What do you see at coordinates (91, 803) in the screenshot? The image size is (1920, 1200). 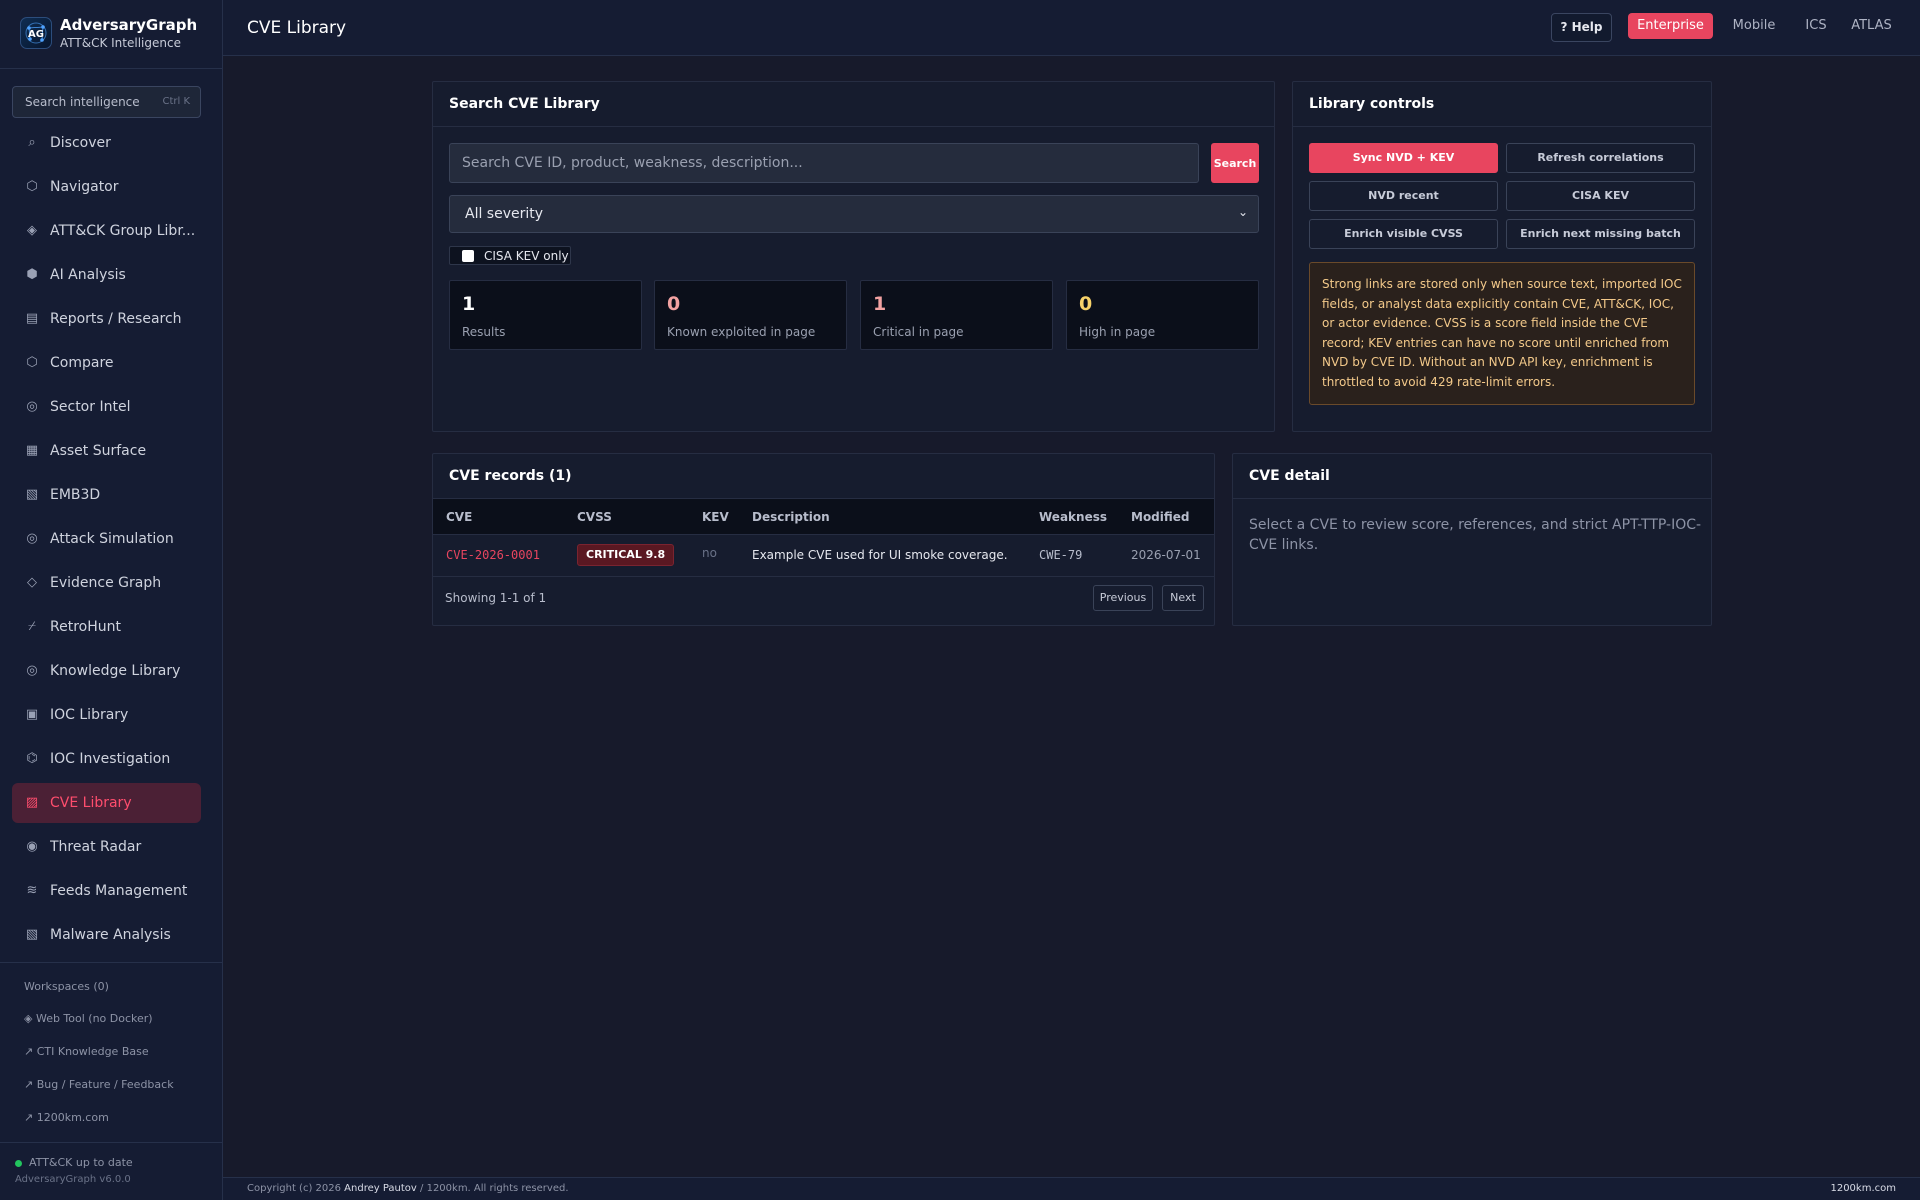 I see `sidebar-item-label: CVE Library` at bounding box center [91, 803].